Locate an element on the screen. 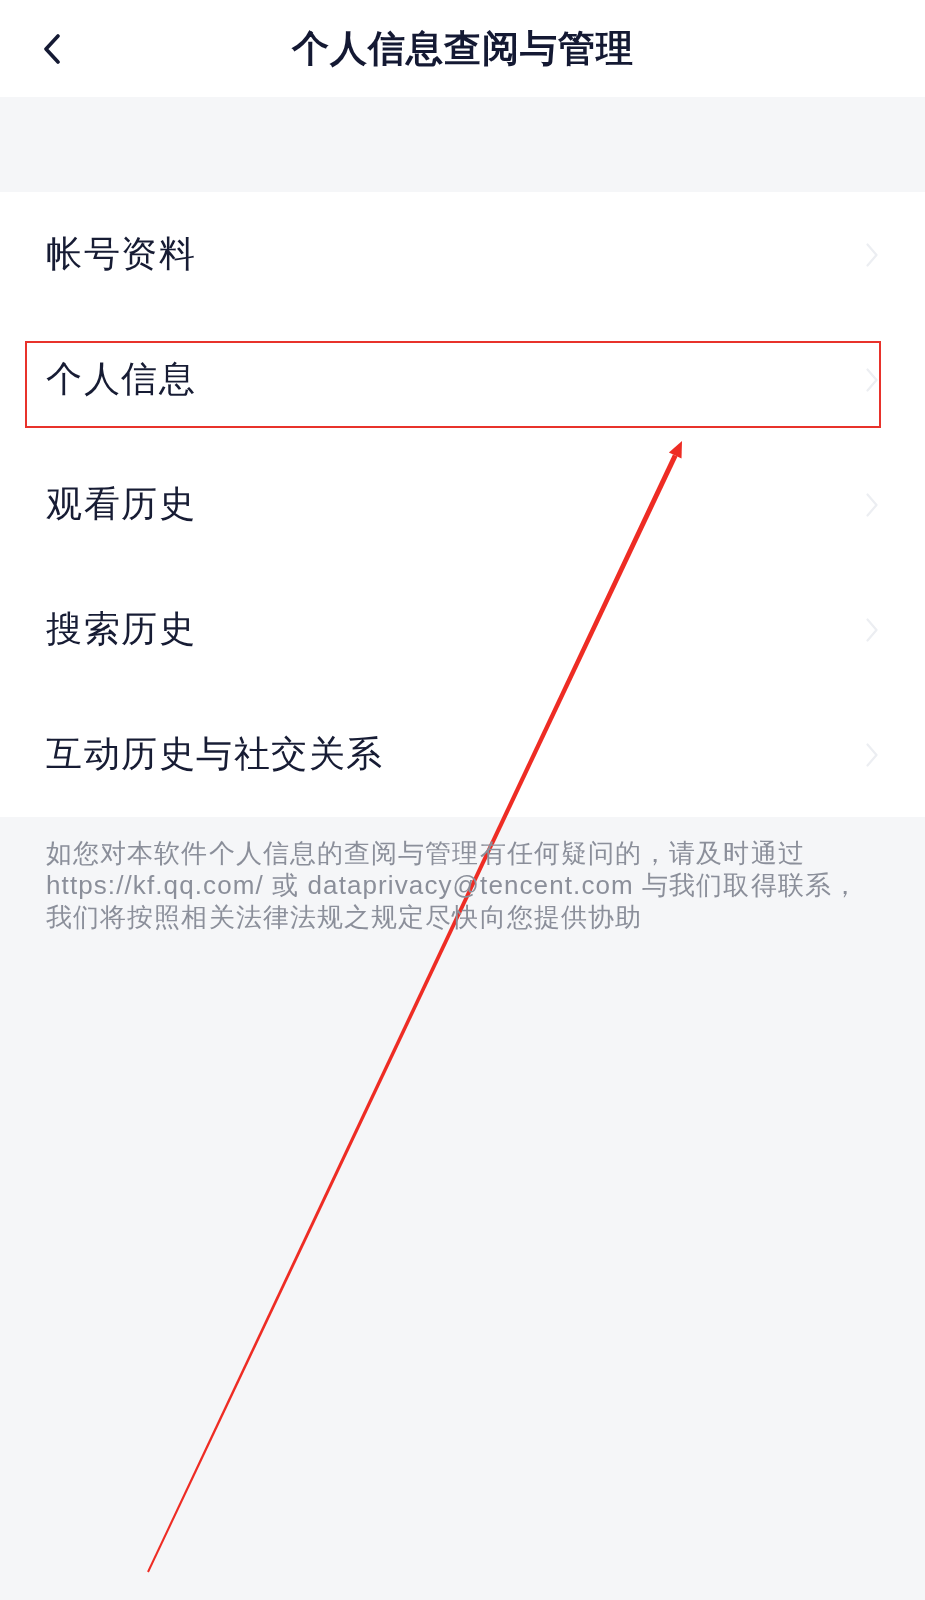 The height and width of the screenshot is (1600, 925). menu-item: 观看历史 is located at coordinates (121, 504).